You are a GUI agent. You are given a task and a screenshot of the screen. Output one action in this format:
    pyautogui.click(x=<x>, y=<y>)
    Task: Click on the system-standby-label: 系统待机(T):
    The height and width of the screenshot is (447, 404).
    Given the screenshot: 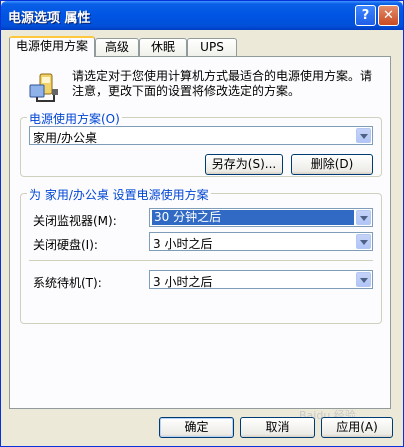 What is the action you would take?
    pyautogui.click(x=67, y=283)
    